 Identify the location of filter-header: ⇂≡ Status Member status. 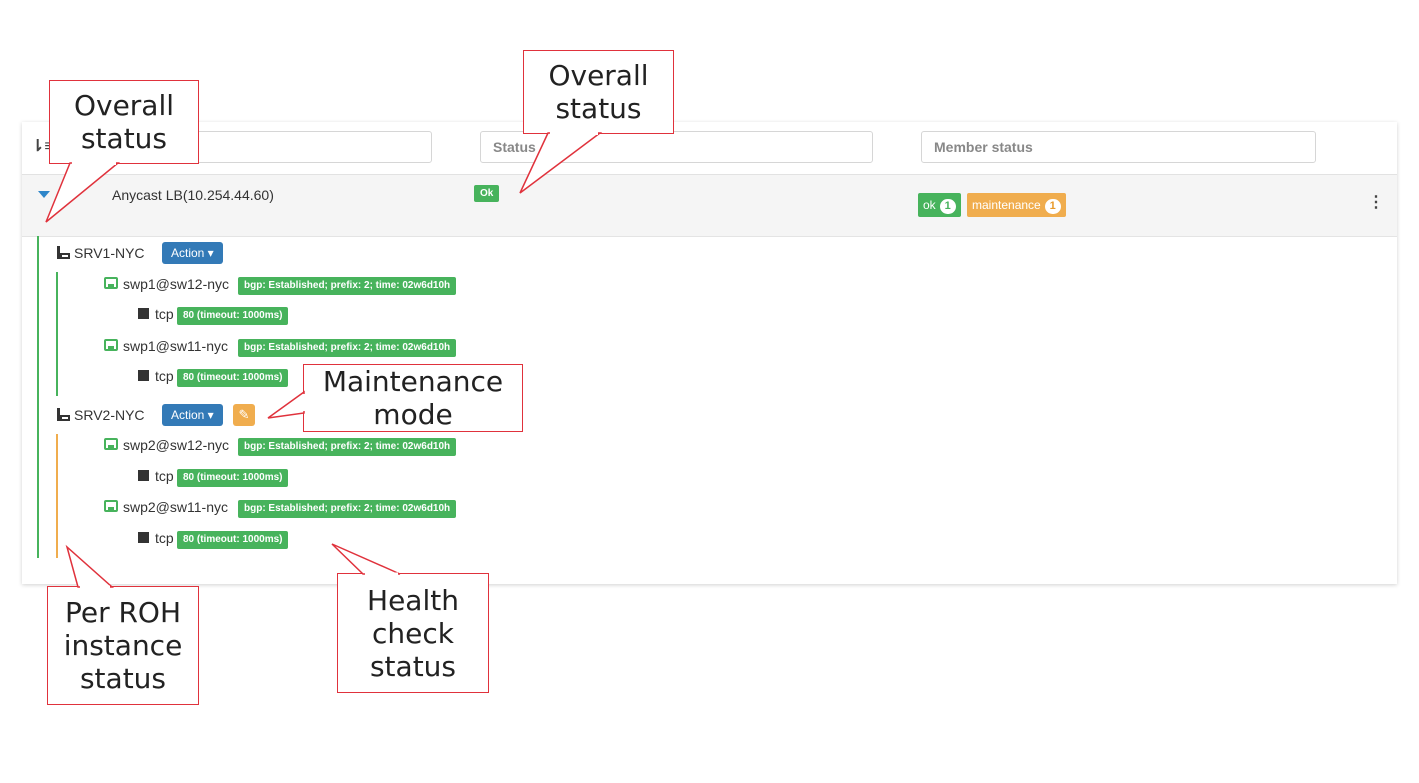
(709, 148).